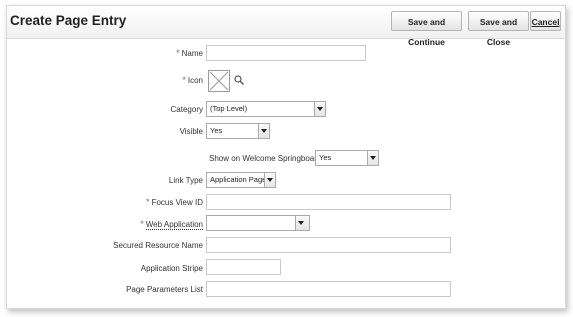 The image size is (573, 317). Describe the element at coordinates (426, 29) in the screenshot. I see `save-and-continue-button: Save and Continue` at that location.